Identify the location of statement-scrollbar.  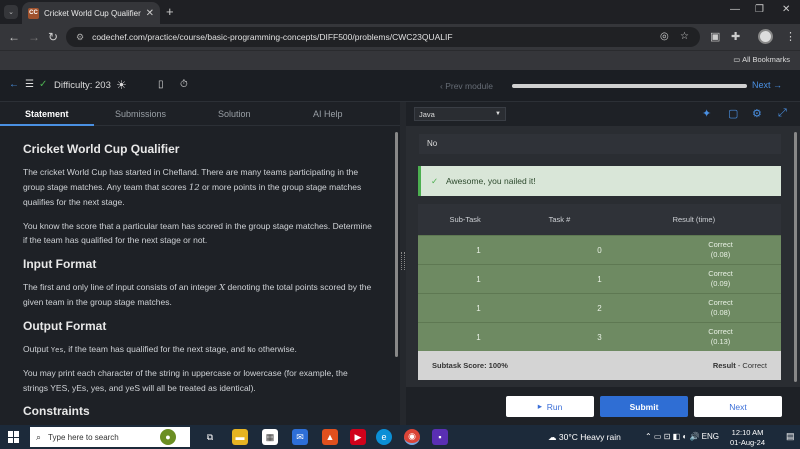
(396, 244).